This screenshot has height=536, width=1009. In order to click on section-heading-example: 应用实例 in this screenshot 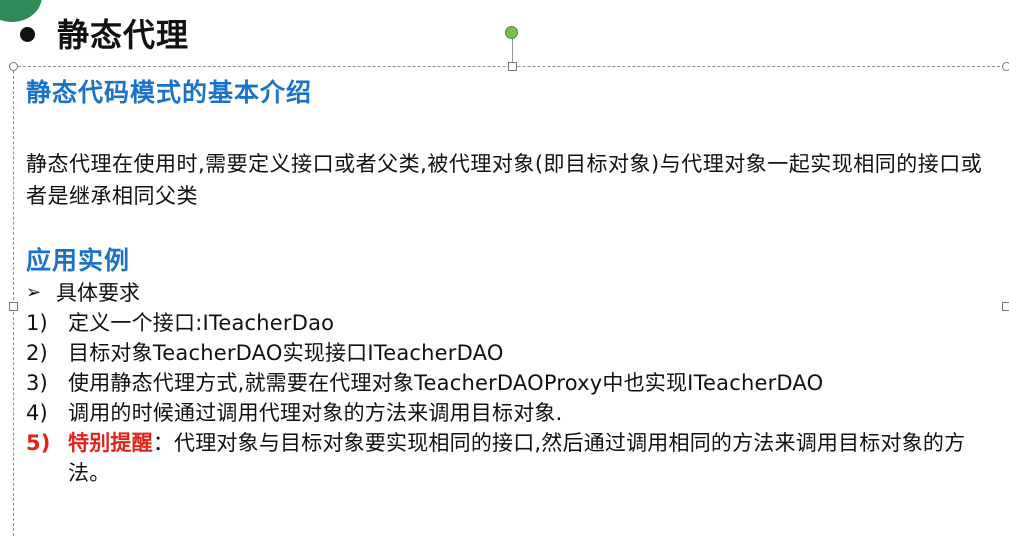, I will do `click(78, 260)`.